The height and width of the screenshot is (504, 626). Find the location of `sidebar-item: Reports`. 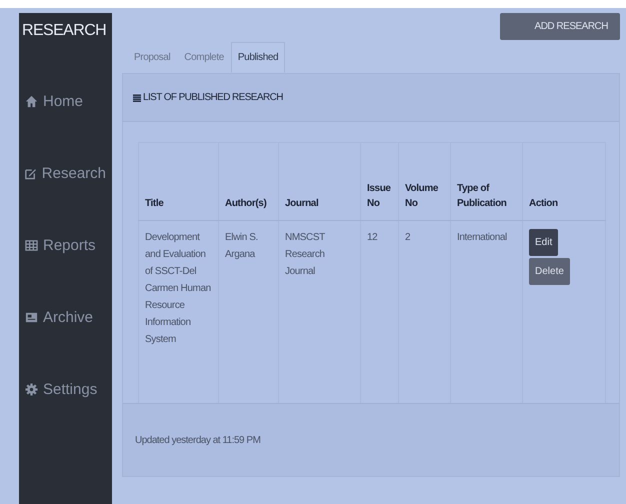

sidebar-item: Reports is located at coordinates (65, 245).